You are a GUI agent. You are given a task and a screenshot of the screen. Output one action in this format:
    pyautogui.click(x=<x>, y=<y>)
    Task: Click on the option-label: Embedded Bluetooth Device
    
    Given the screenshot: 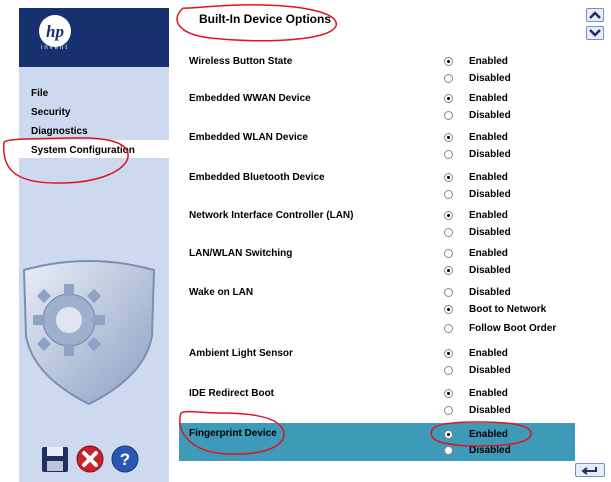 What is the action you would take?
    pyautogui.click(x=257, y=177)
    